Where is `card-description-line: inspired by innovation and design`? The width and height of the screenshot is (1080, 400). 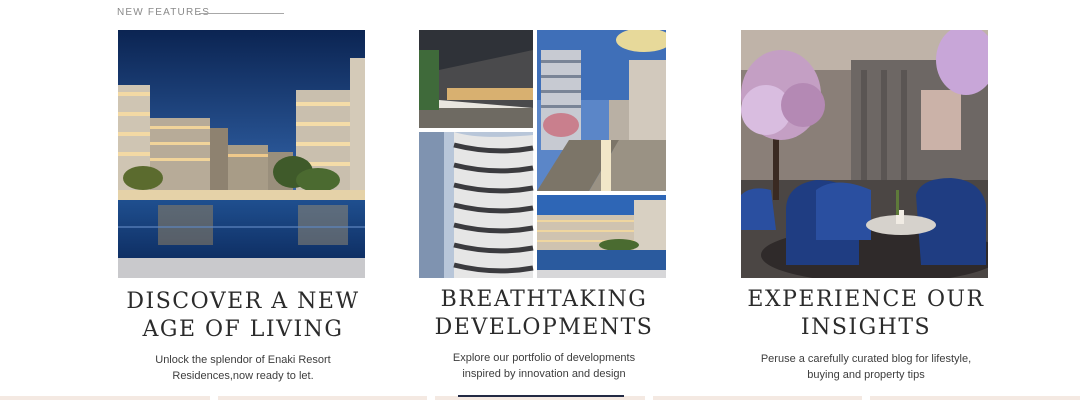 card-description-line: inspired by innovation and design is located at coordinates (544, 374).